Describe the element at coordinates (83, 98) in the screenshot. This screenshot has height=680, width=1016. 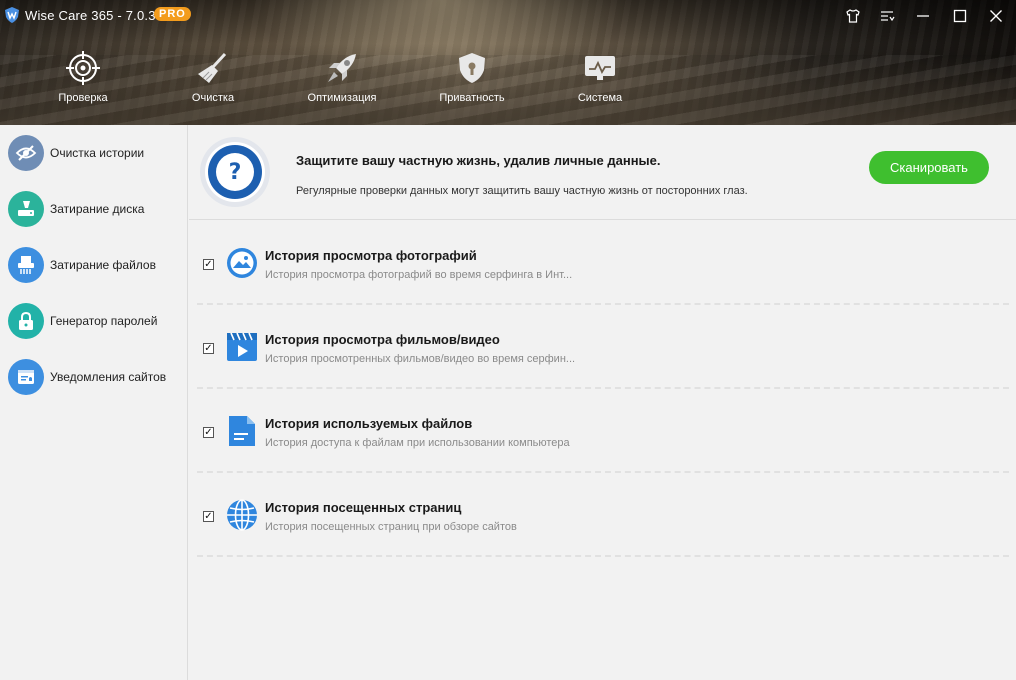
I see `nav-label: Проверка` at that location.